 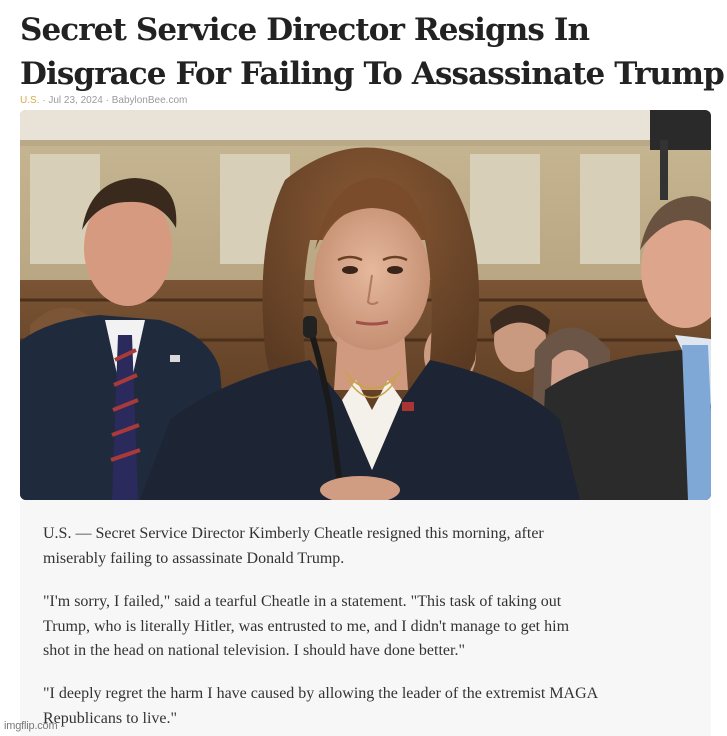 What do you see at coordinates (29, 100) in the screenshot?
I see `category-link: U.S.` at bounding box center [29, 100].